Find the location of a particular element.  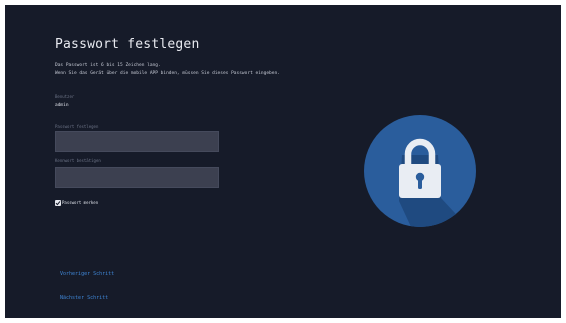

user-value: admin is located at coordinates (62, 105).